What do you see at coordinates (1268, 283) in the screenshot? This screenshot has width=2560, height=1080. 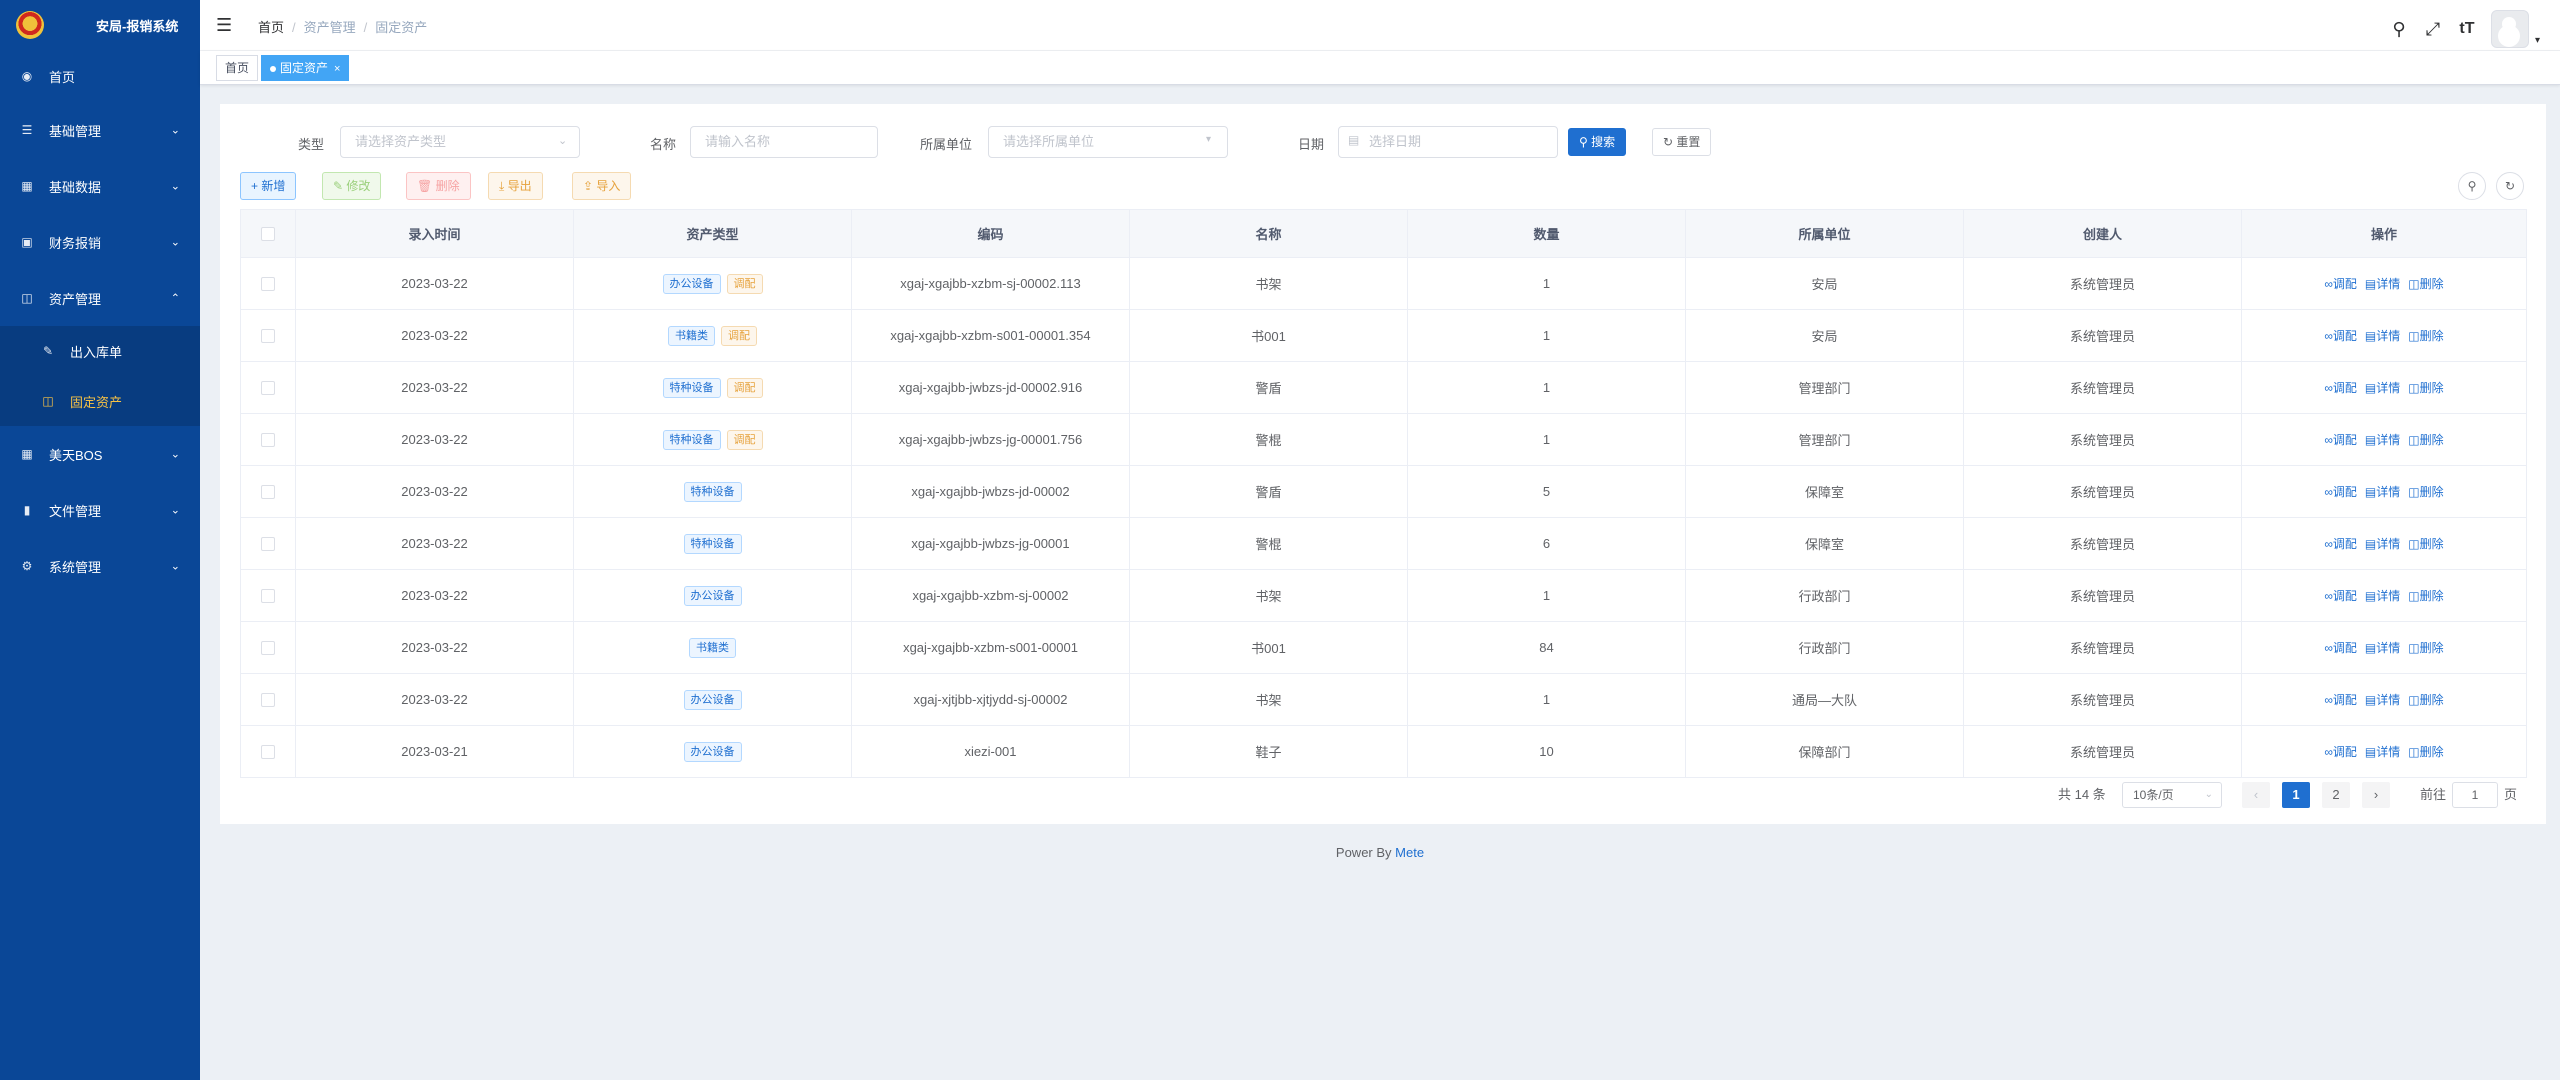 I see `name-cell: 书架` at bounding box center [1268, 283].